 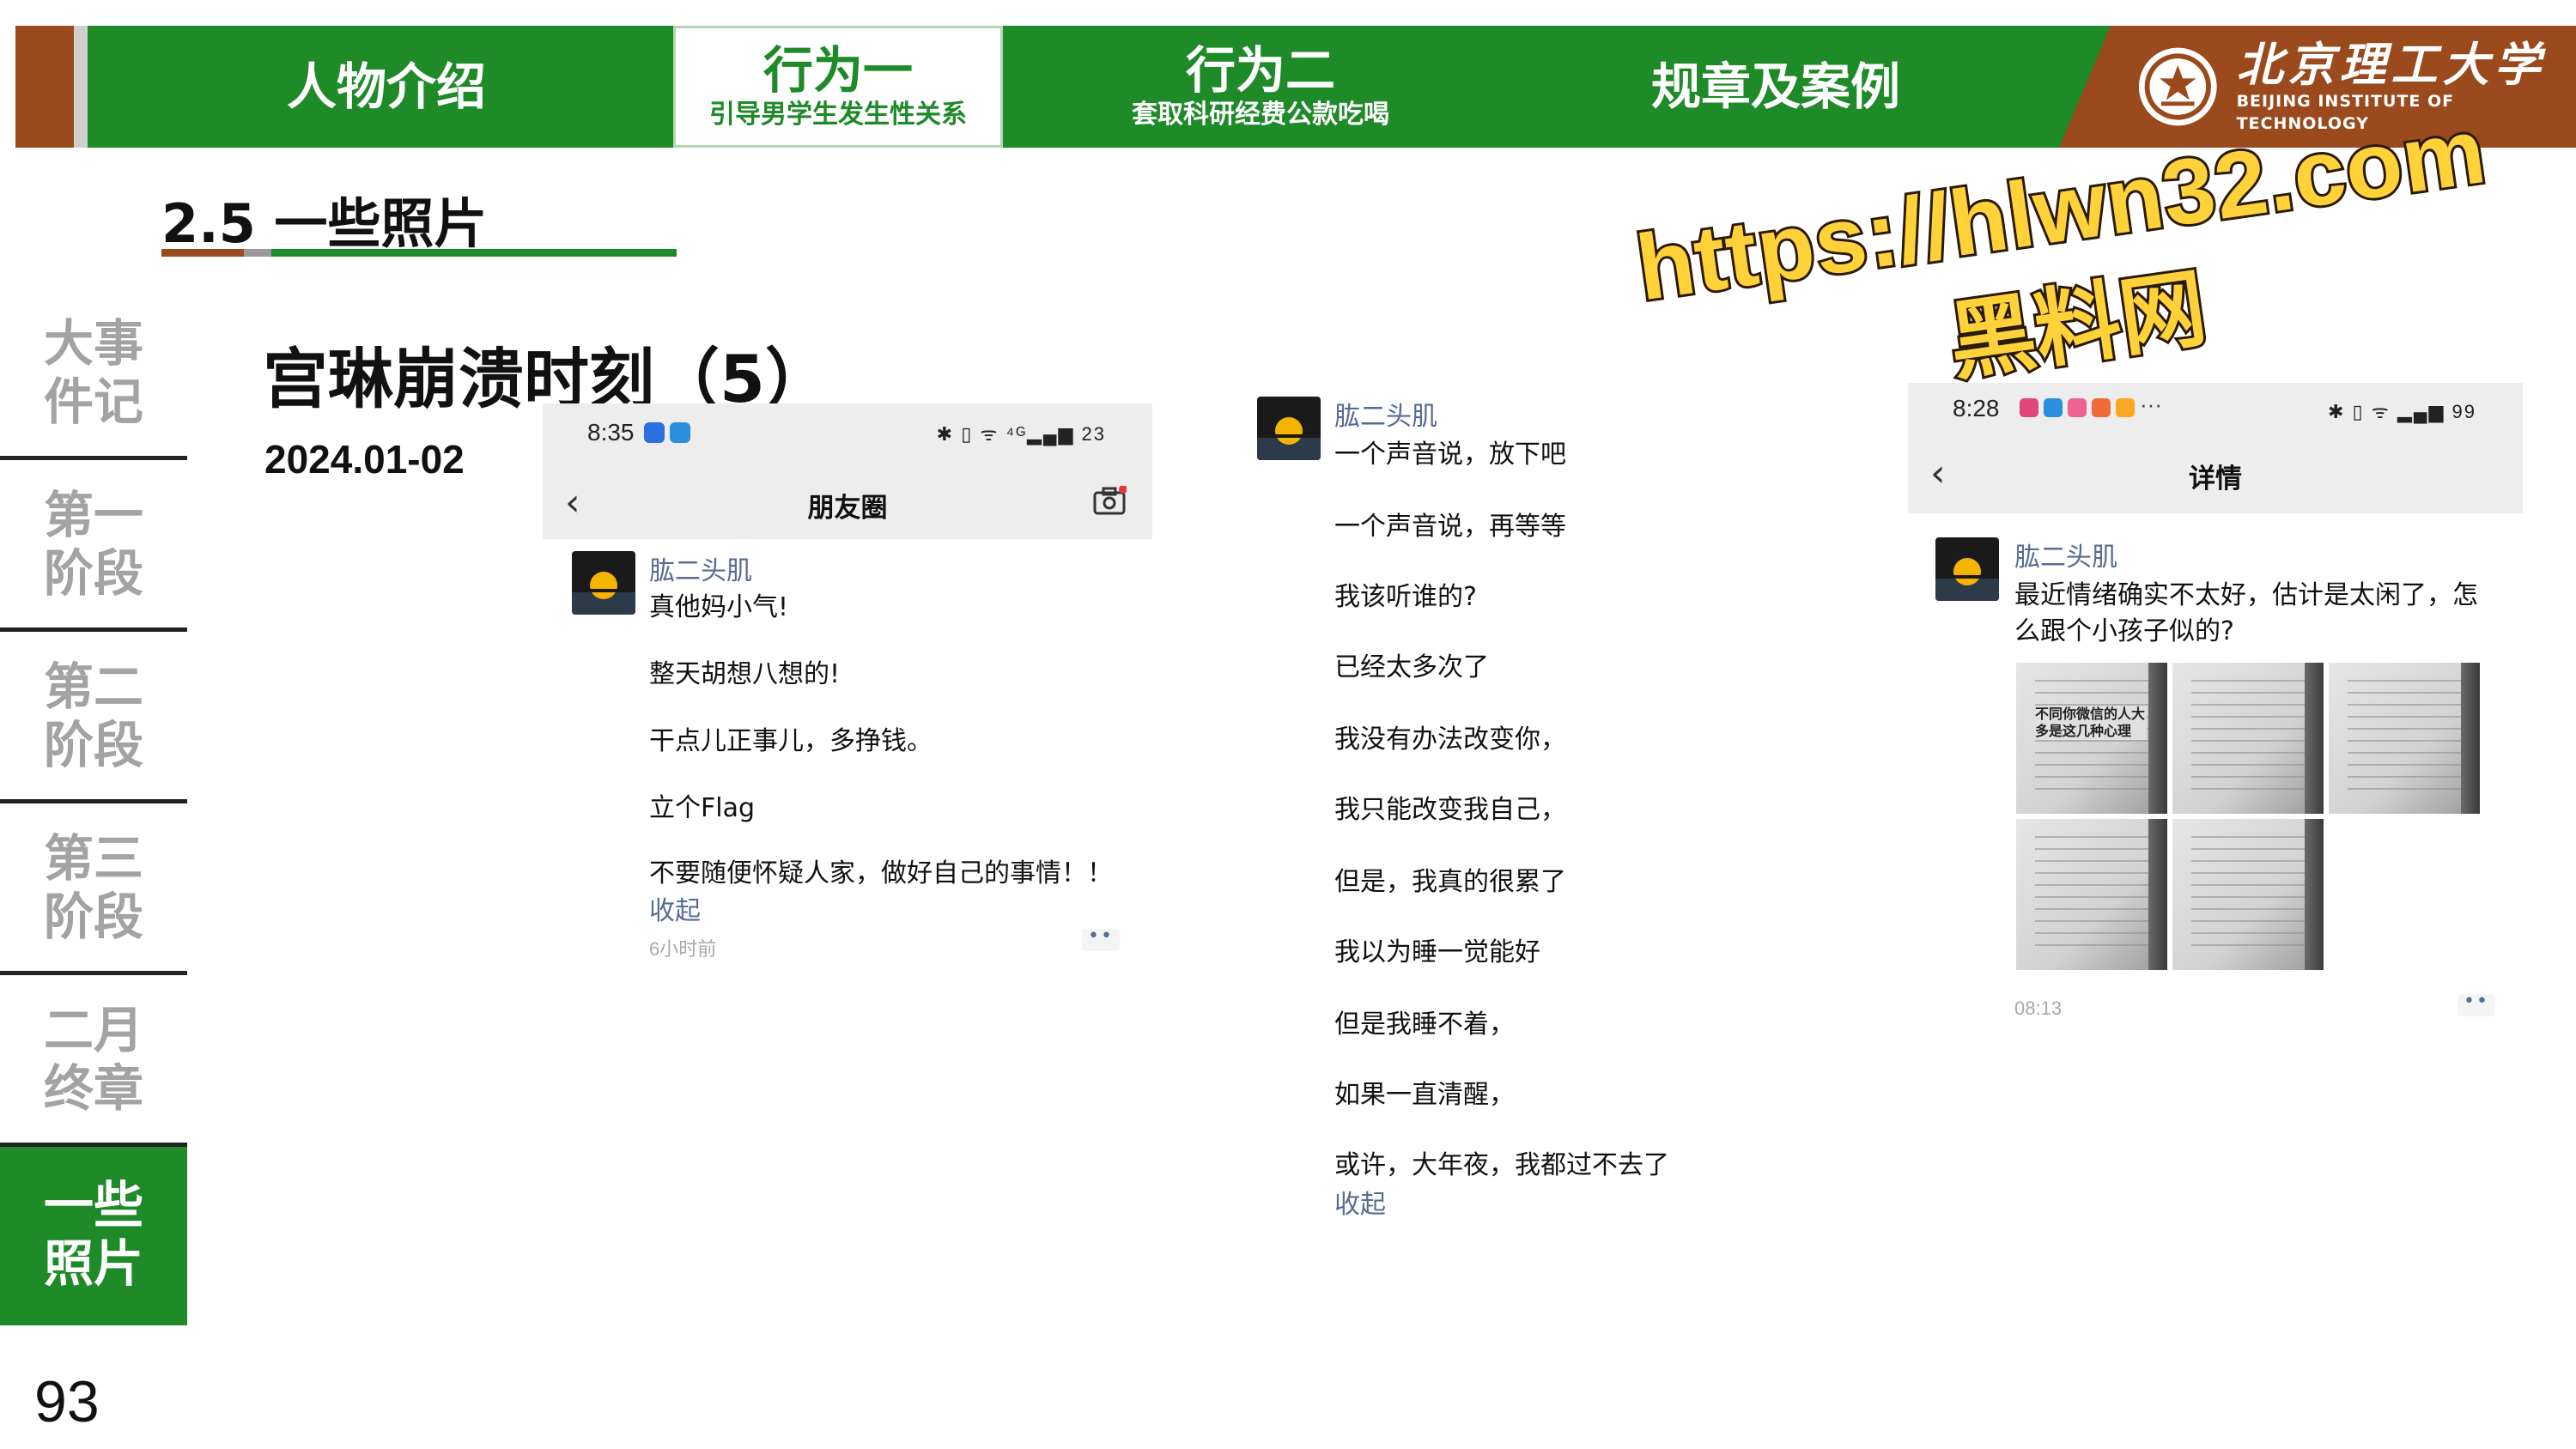 I want to click on post-line: 或许，大年夜，我都过不去了, so click(x=1502, y=1165).